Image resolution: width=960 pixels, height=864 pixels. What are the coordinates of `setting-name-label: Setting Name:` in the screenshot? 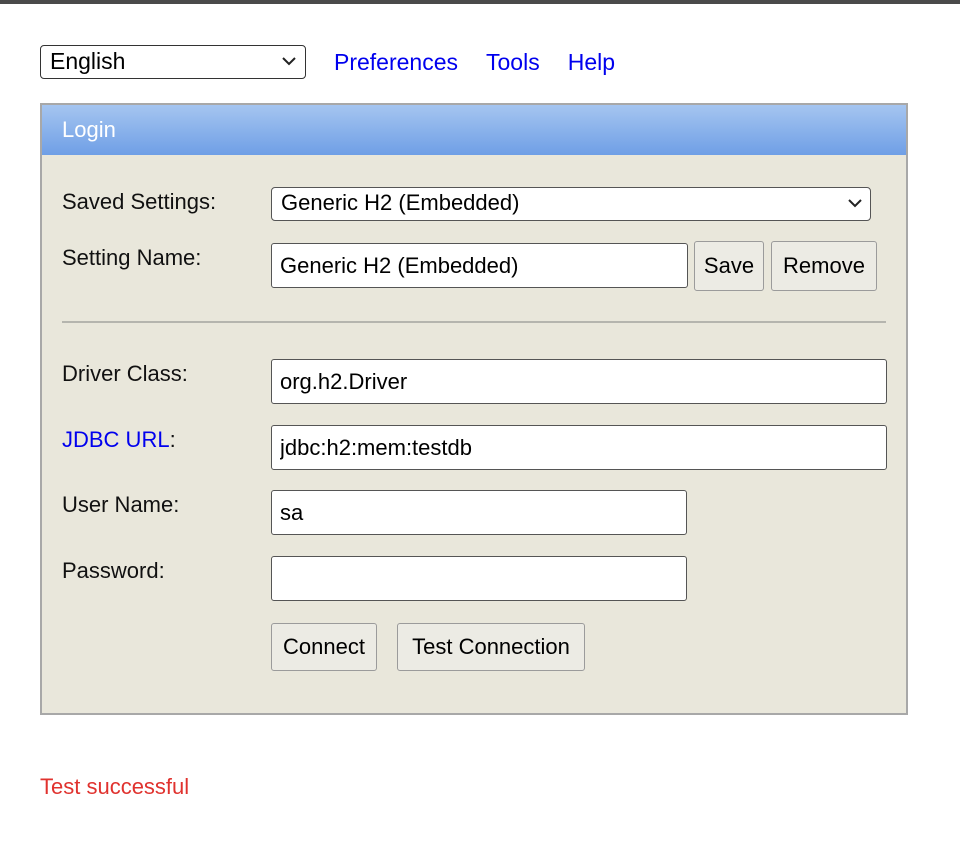 It's located at (132, 257).